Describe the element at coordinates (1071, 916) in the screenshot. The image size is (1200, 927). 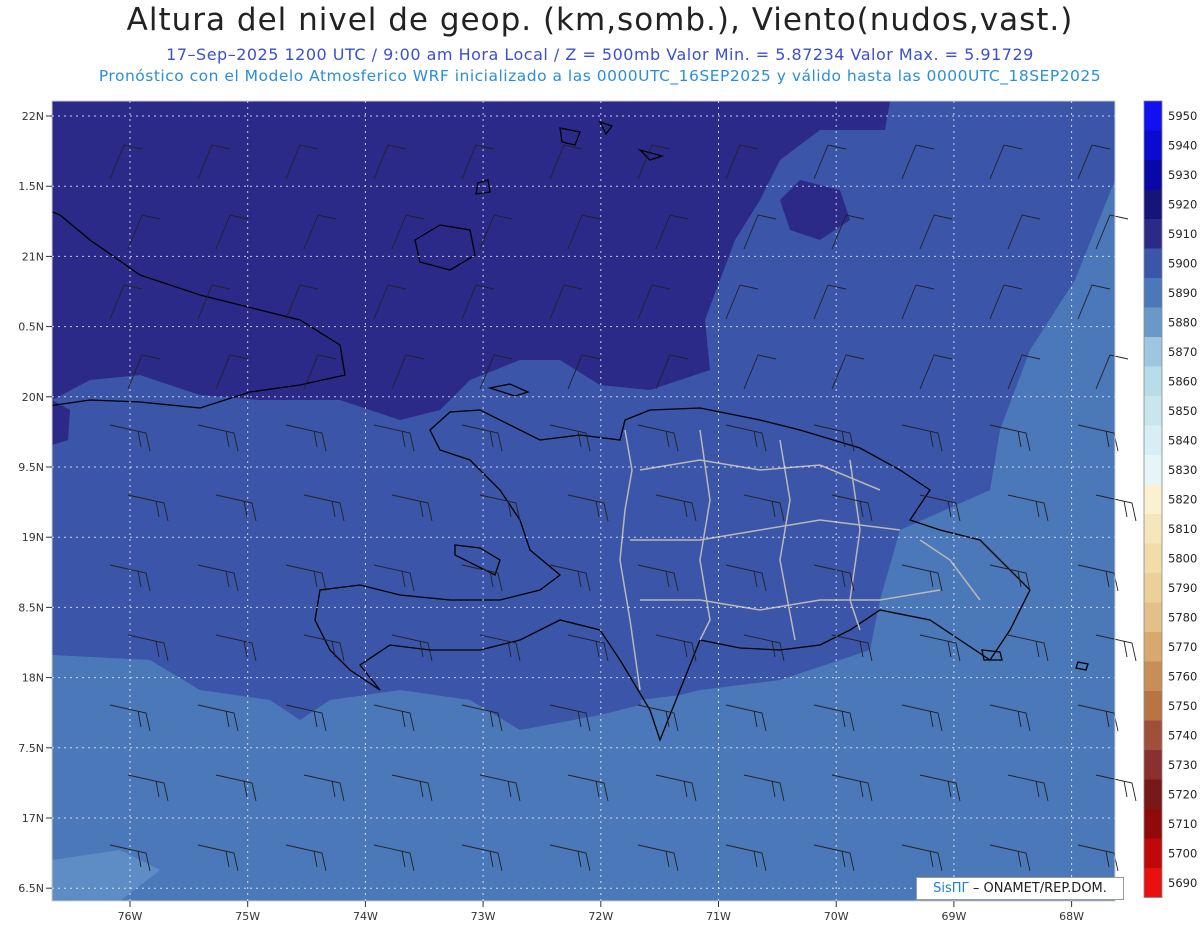
I see `lon-label: 68W` at that location.